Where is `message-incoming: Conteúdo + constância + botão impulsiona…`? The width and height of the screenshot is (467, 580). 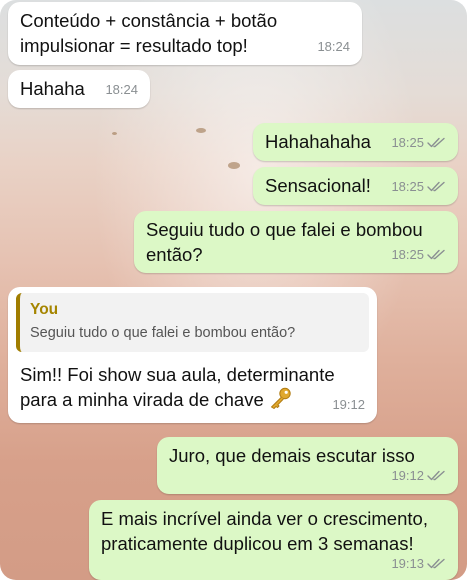
message-incoming: Conteúdo + constância + botão impulsiona… is located at coordinates (185, 33).